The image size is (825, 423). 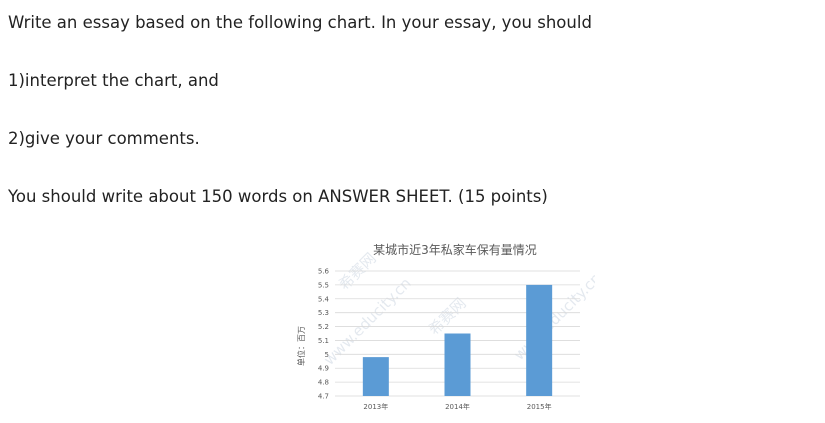 What do you see at coordinates (323, 341) in the screenshot?
I see `y-tick-label: 5.1` at bounding box center [323, 341].